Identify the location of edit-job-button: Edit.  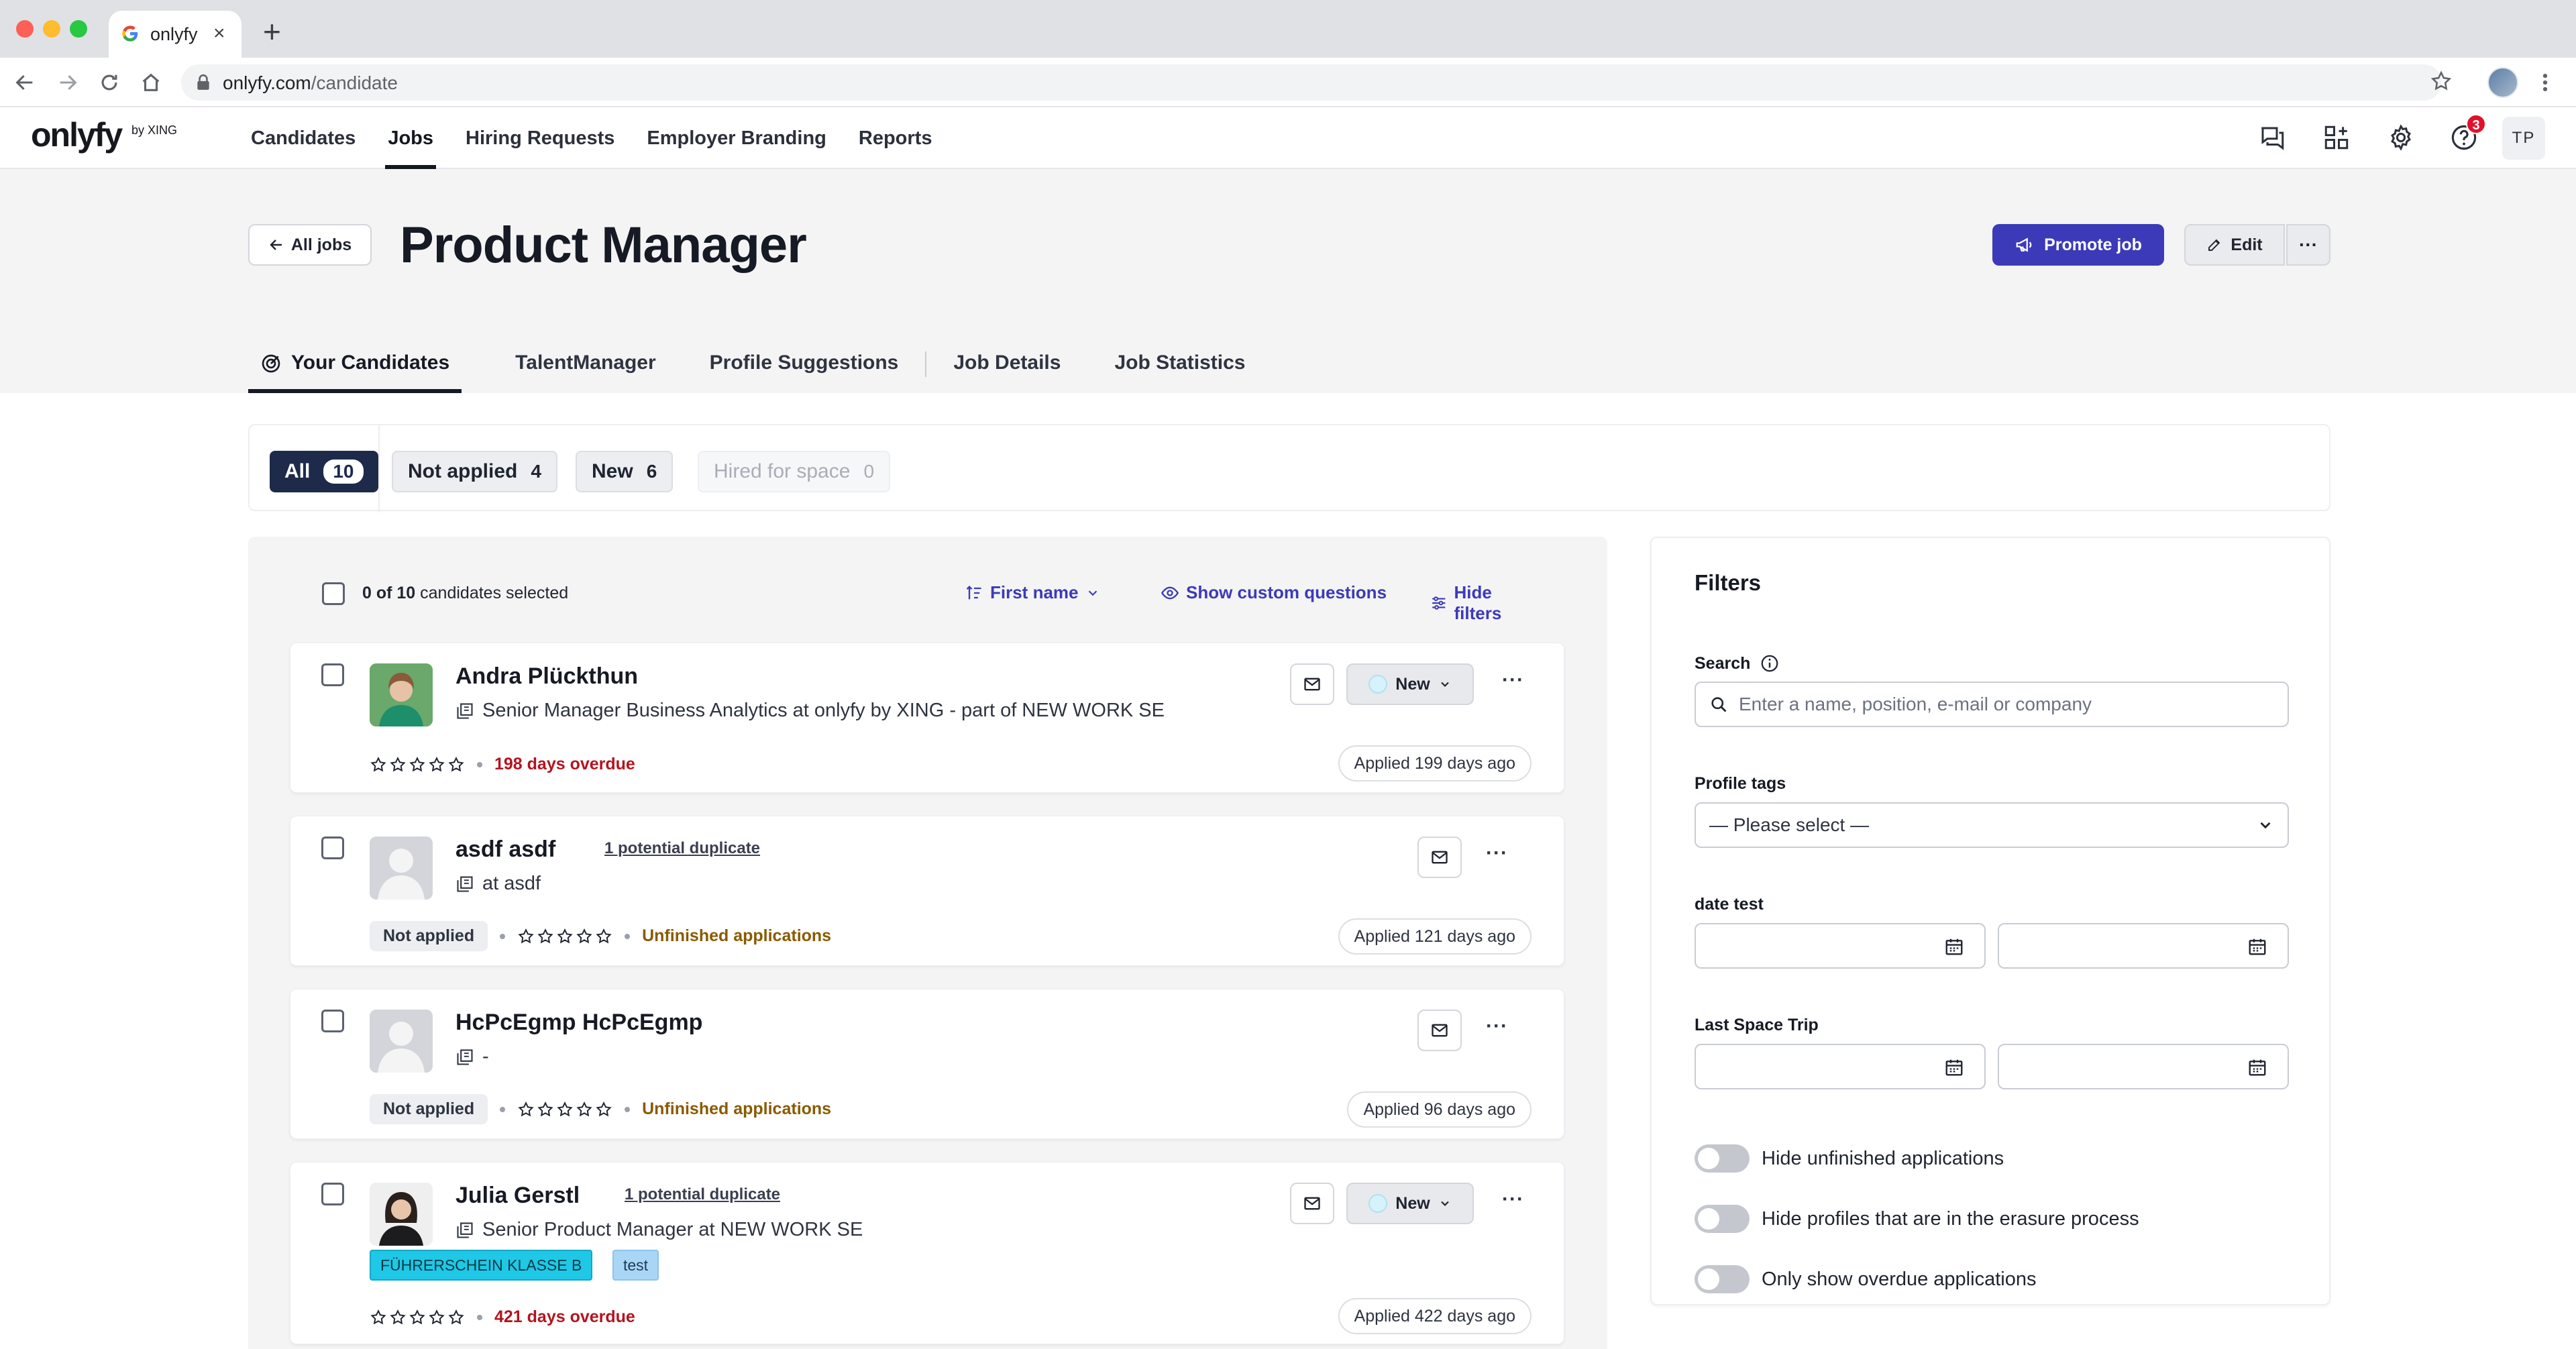
(2234, 245).